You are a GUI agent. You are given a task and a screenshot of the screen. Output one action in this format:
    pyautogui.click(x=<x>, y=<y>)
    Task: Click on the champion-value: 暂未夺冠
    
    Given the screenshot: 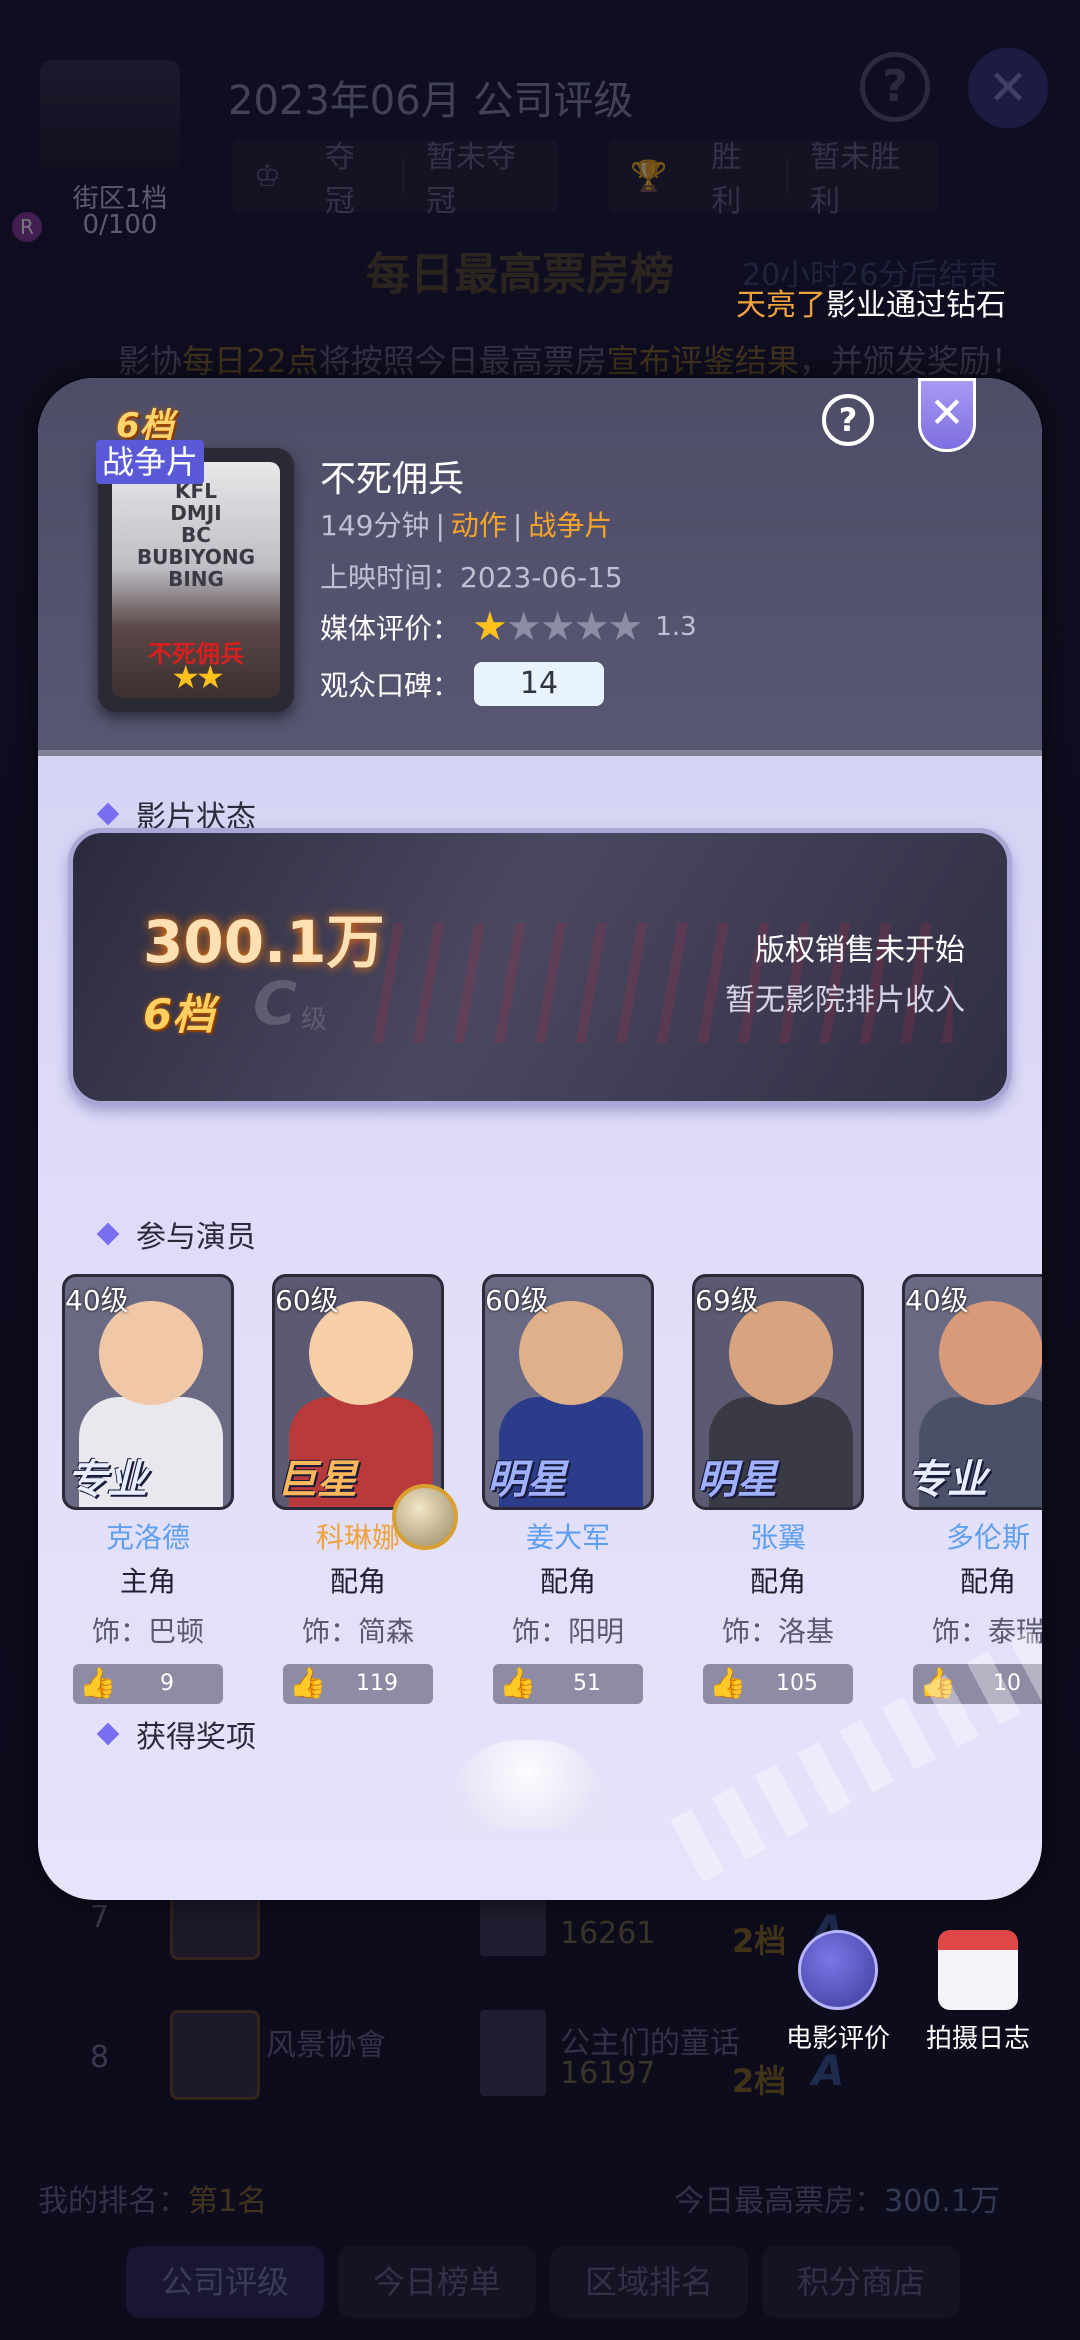 What is the action you would take?
    pyautogui.click(x=470, y=179)
    